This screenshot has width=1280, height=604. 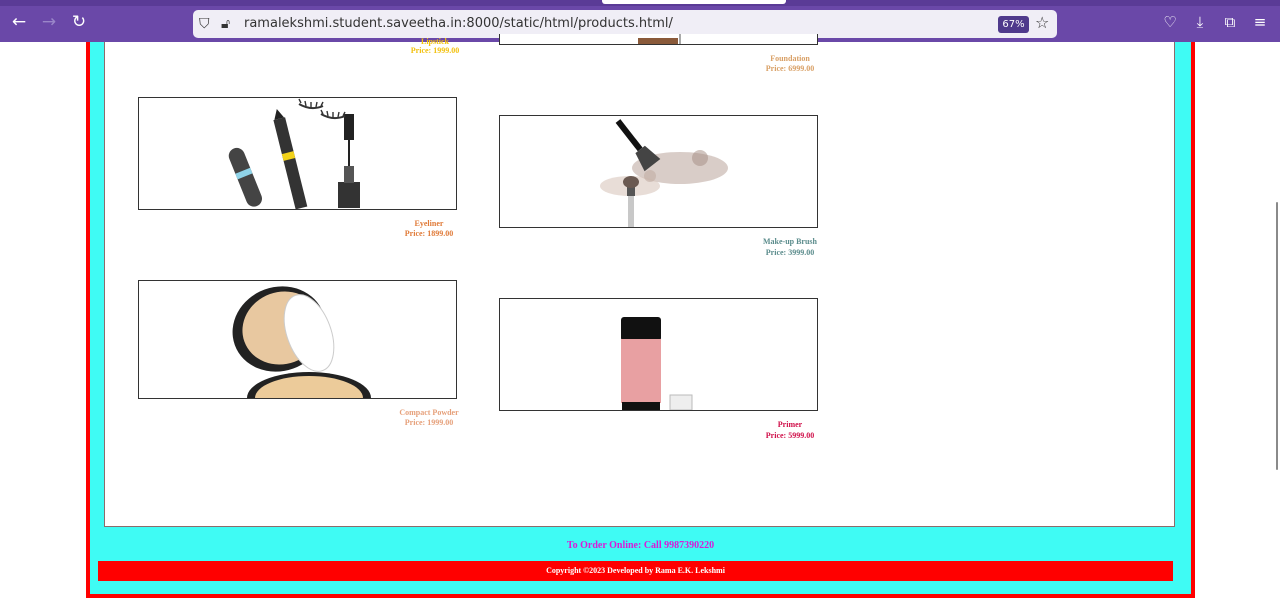 I want to click on eyeliner-illustration, so click(x=294, y=153).